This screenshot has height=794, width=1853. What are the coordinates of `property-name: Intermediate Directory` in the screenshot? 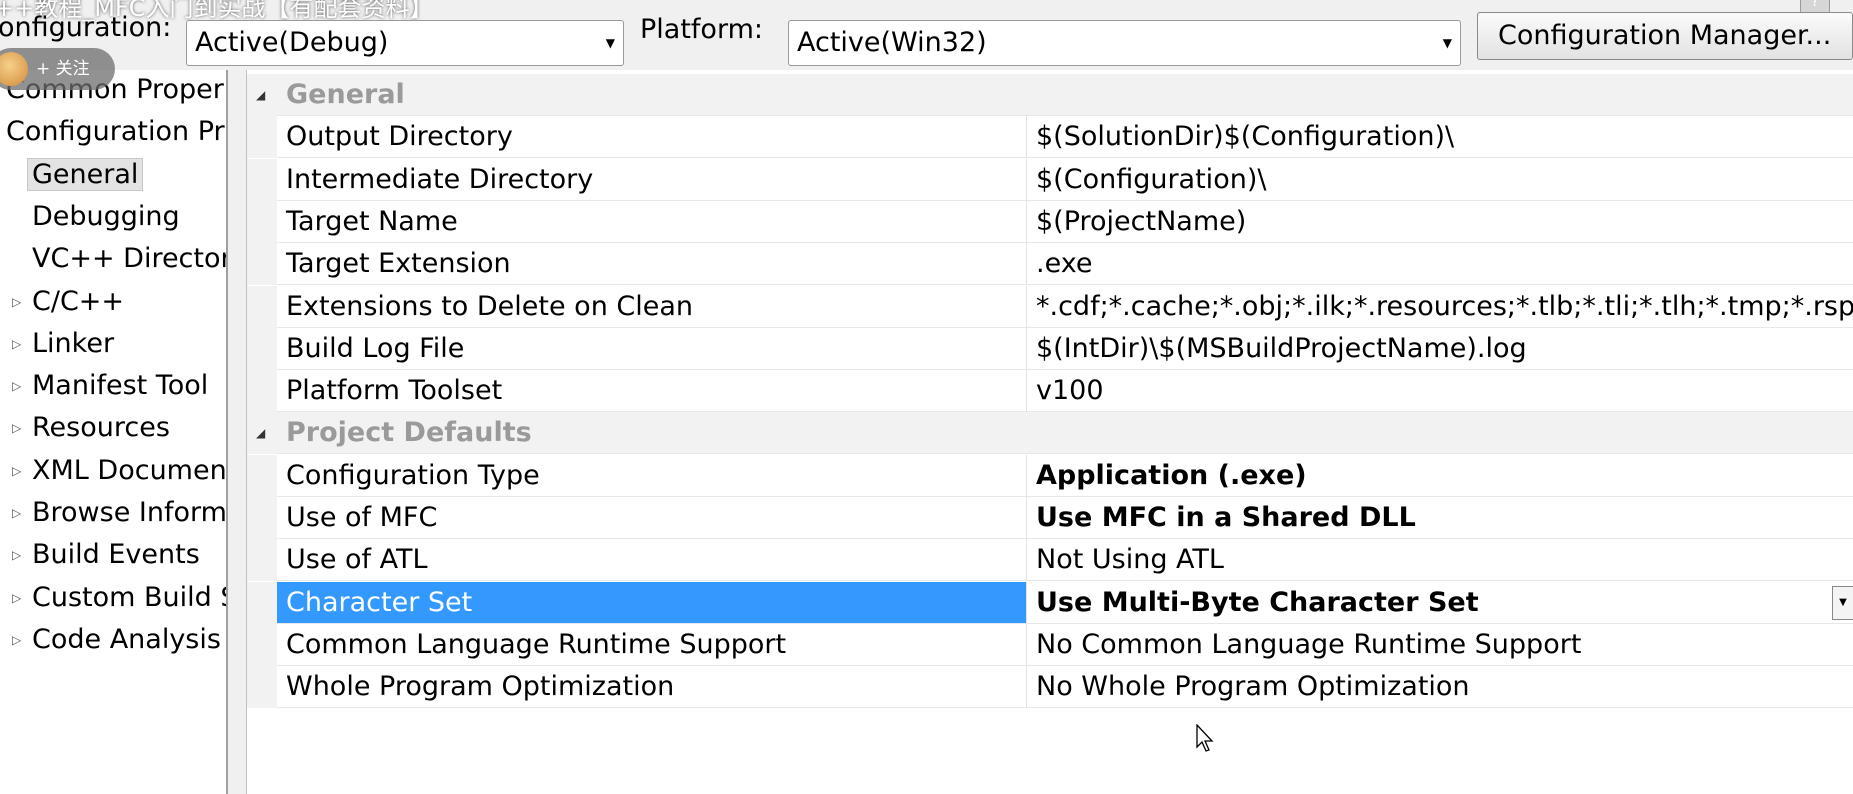 It's located at (652, 179).